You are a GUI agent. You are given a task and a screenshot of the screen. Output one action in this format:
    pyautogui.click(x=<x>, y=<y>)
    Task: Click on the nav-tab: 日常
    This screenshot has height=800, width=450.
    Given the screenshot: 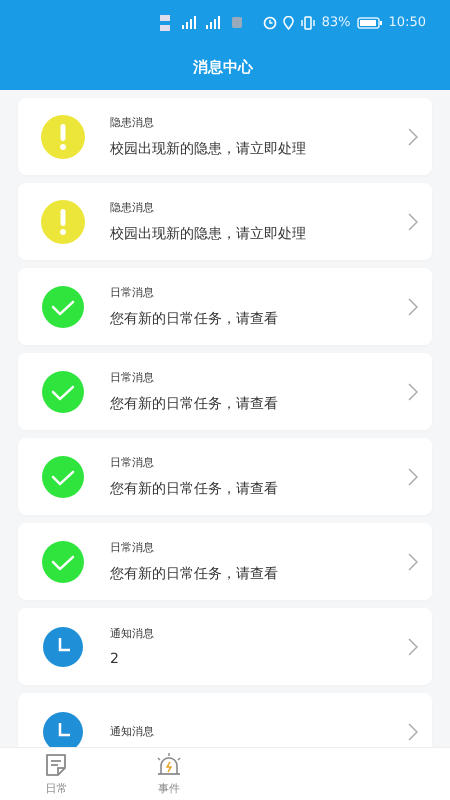 What is the action you would take?
    pyautogui.click(x=56, y=774)
    